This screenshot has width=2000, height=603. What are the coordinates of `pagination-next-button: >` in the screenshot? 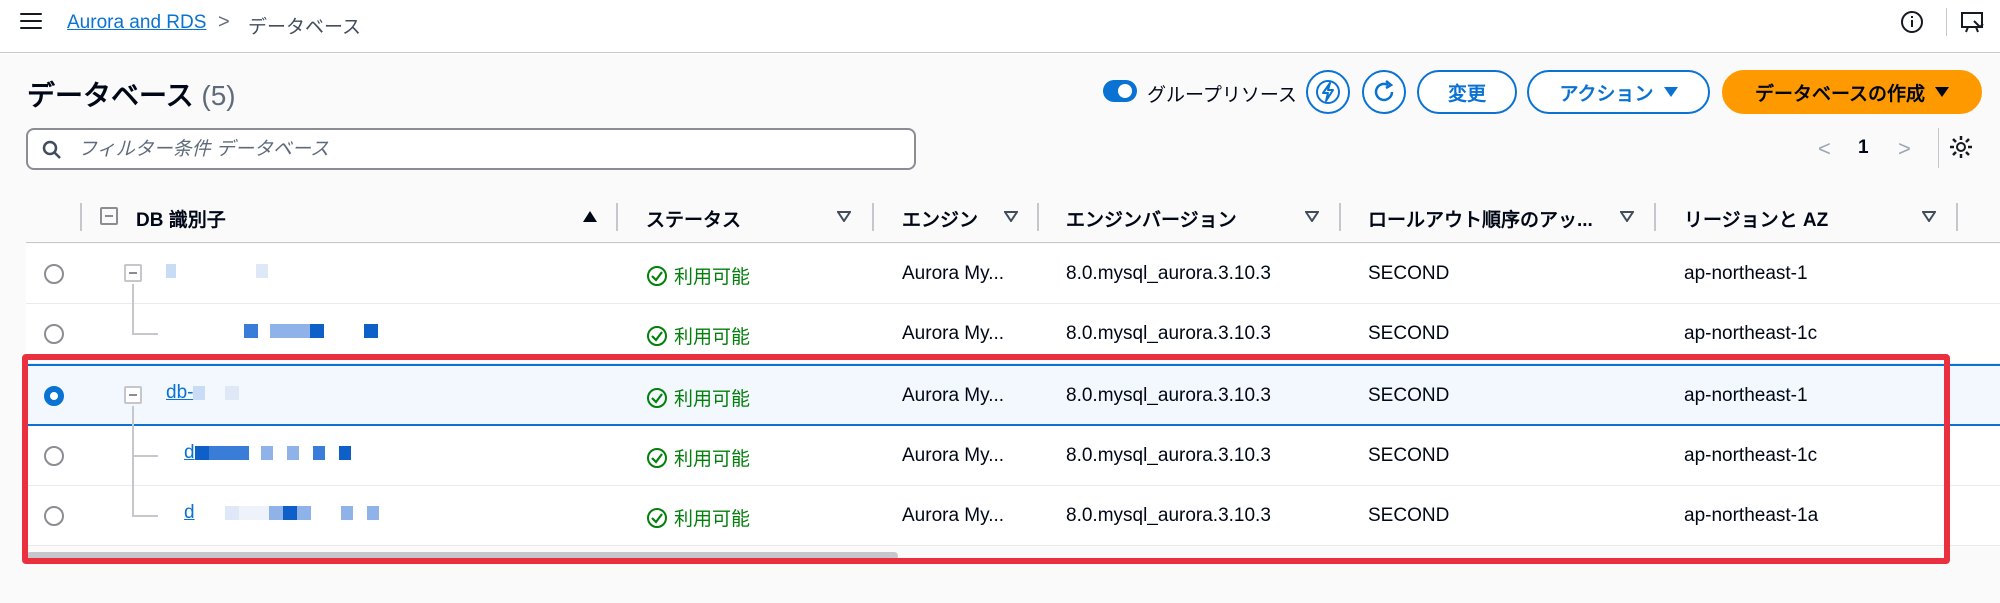 It's located at (1904, 149).